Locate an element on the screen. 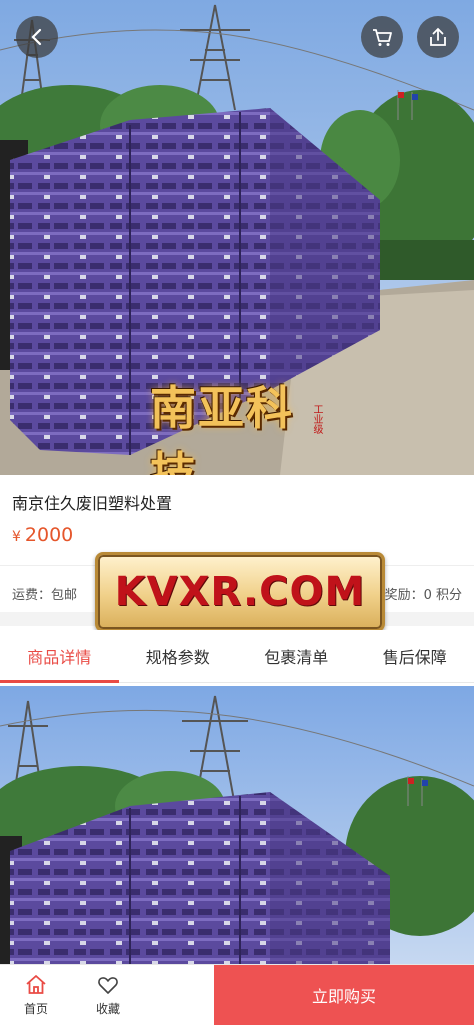 This screenshot has height=1025, width=474. nav-favorite: 收藏 is located at coordinates (108, 995).